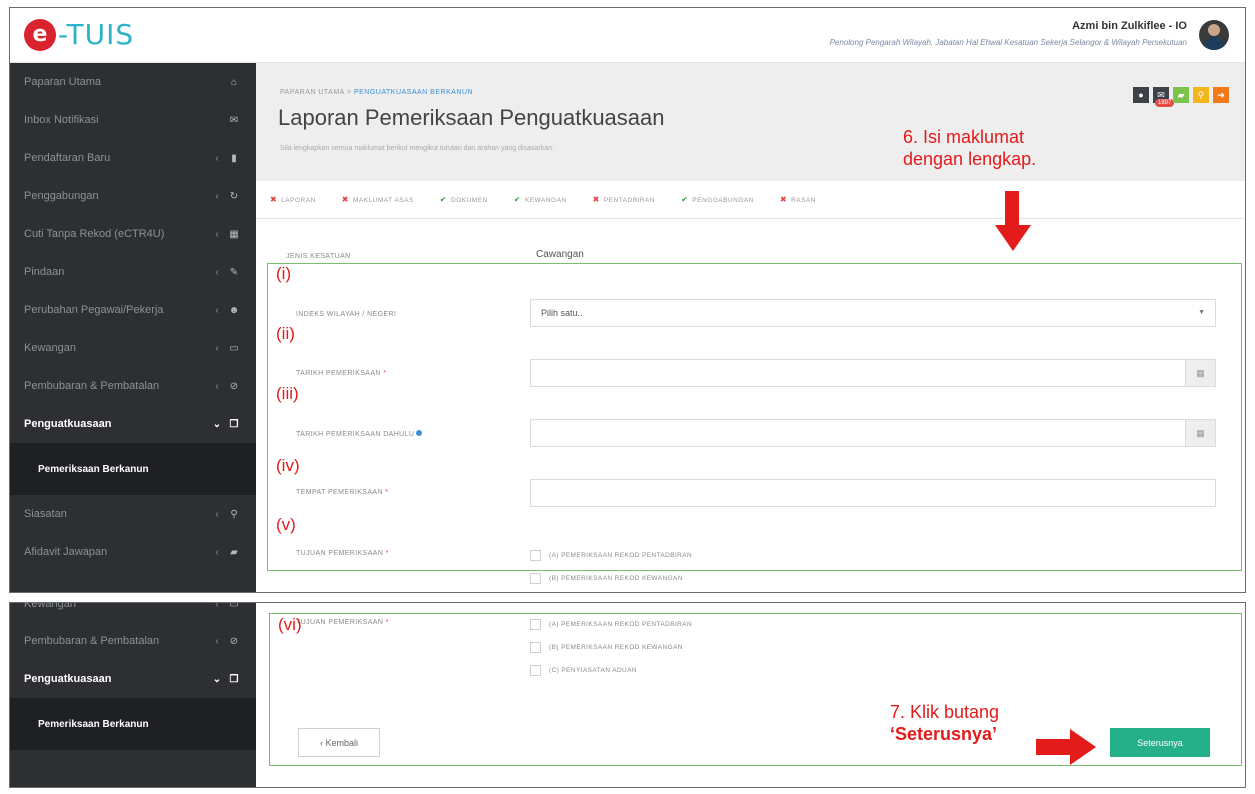 This screenshot has height=794, width=1255. I want to click on option-b-checkbox: (B) PEMERIKSAAN REKOD KEWANGAN, so click(606, 578).